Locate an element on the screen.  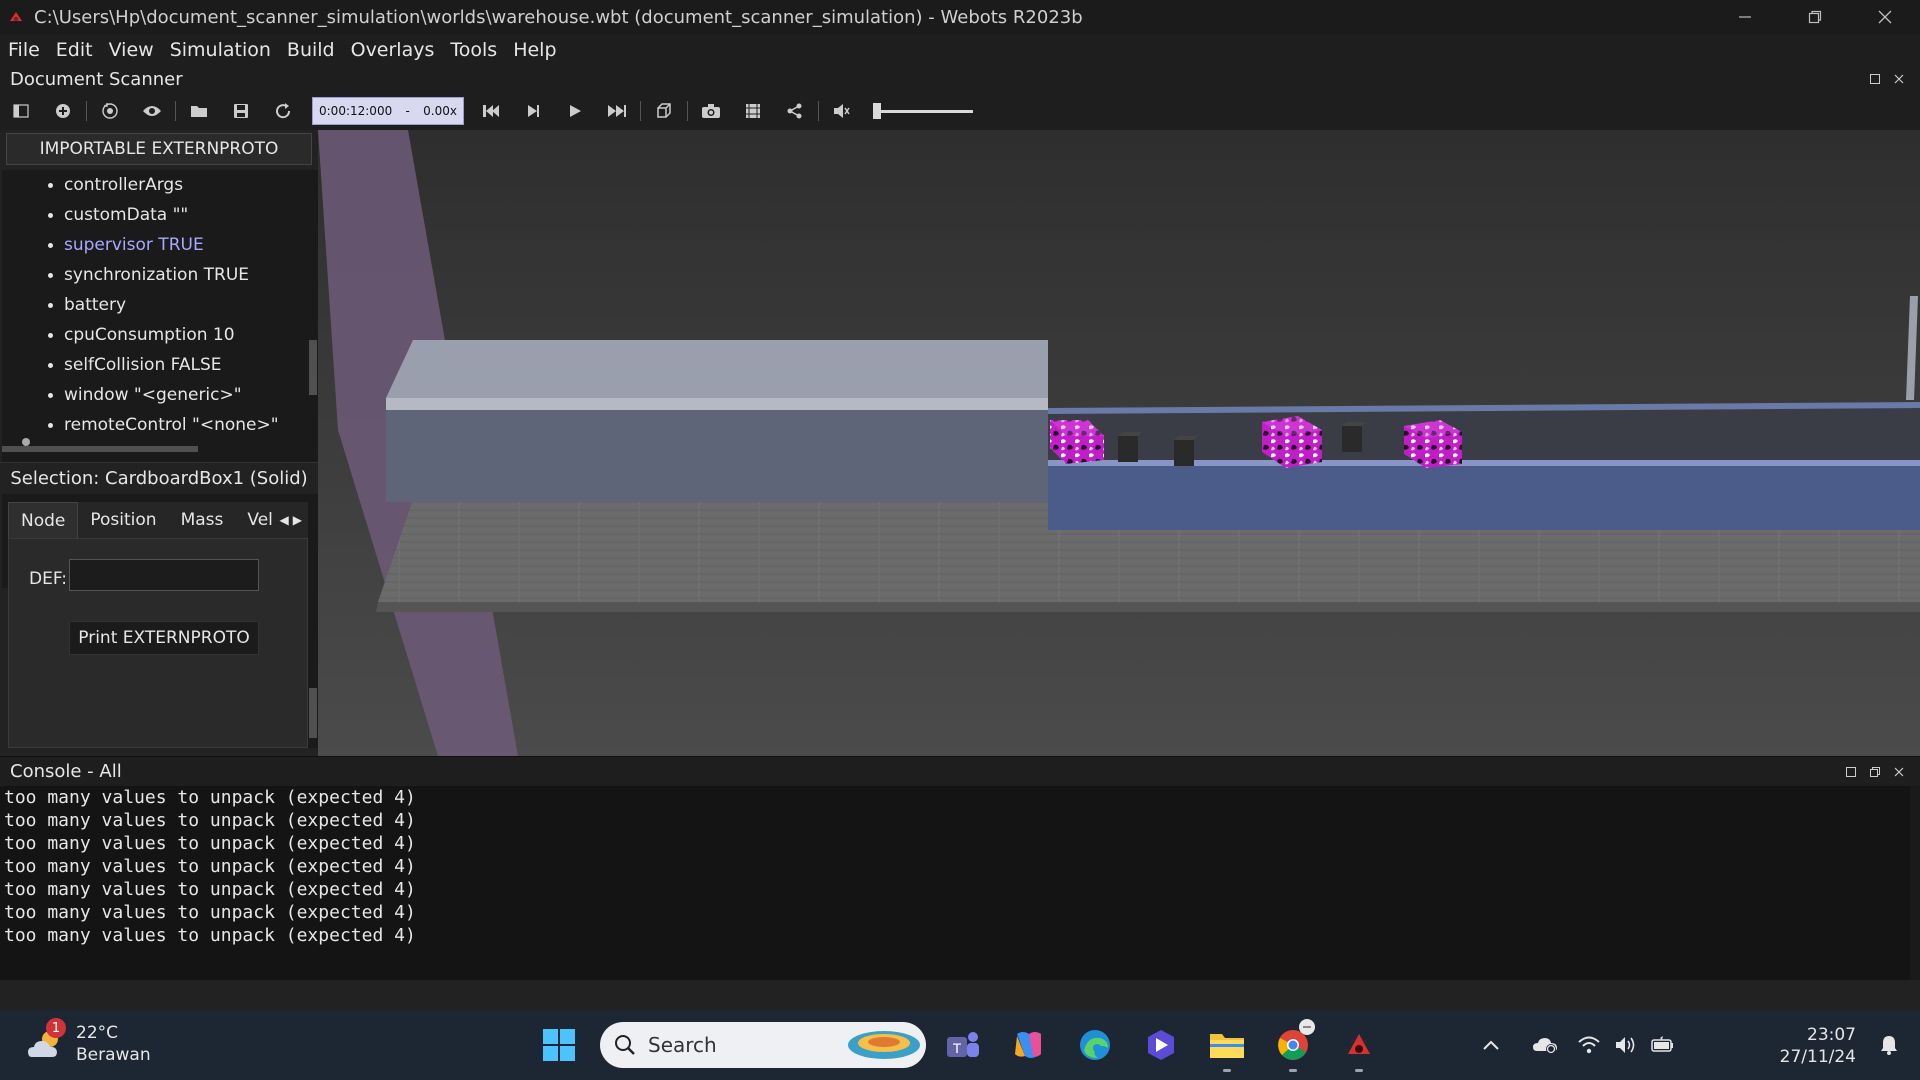
taskbar-search: Search is located at coordinates (763, 1045).